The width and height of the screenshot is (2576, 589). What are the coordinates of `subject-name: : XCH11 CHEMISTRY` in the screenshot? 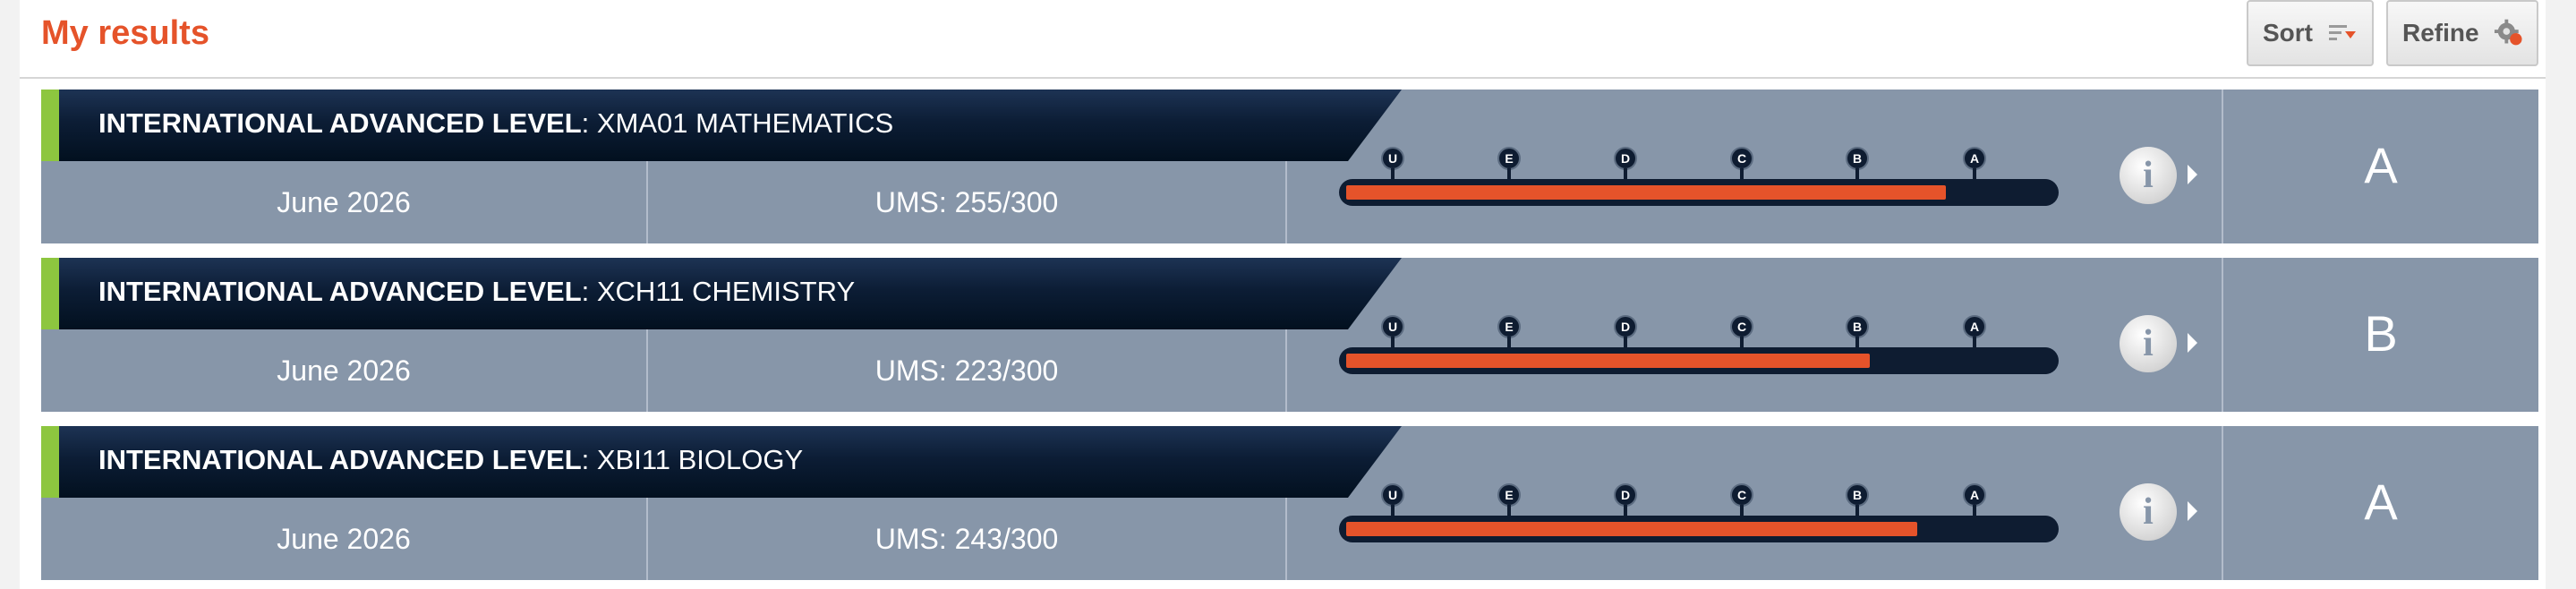 It's located at (718, 291).